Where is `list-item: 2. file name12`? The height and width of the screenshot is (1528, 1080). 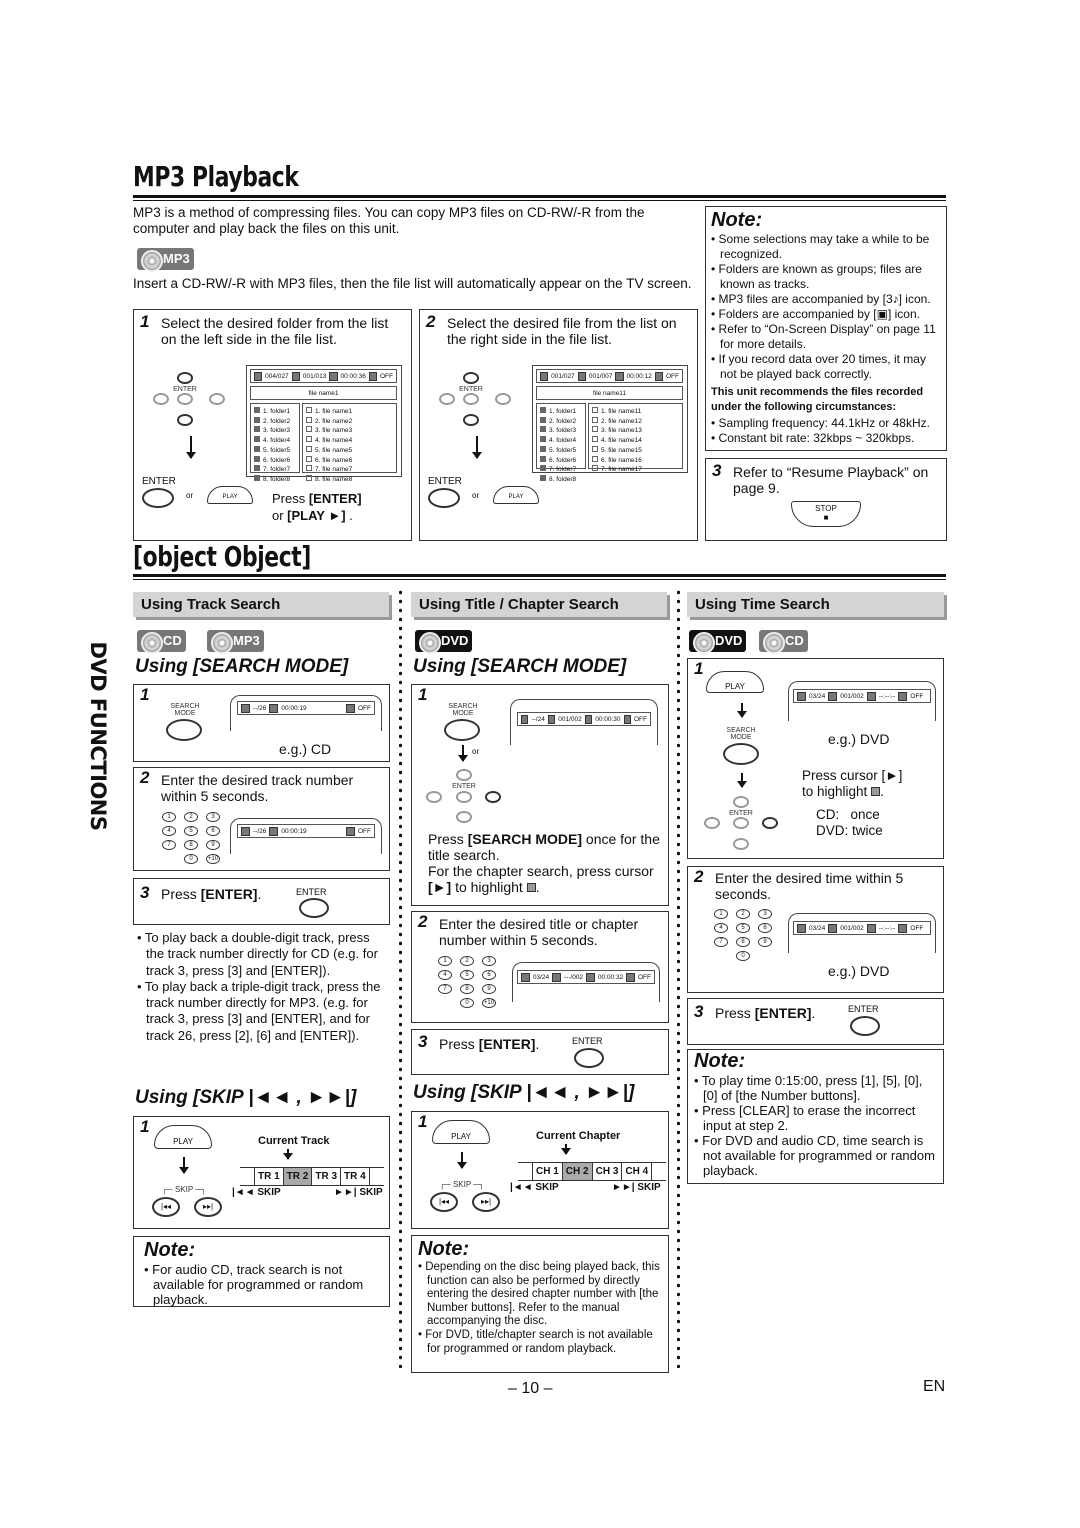 list-item: 2. file name12 is located at coordinates (635, 421).